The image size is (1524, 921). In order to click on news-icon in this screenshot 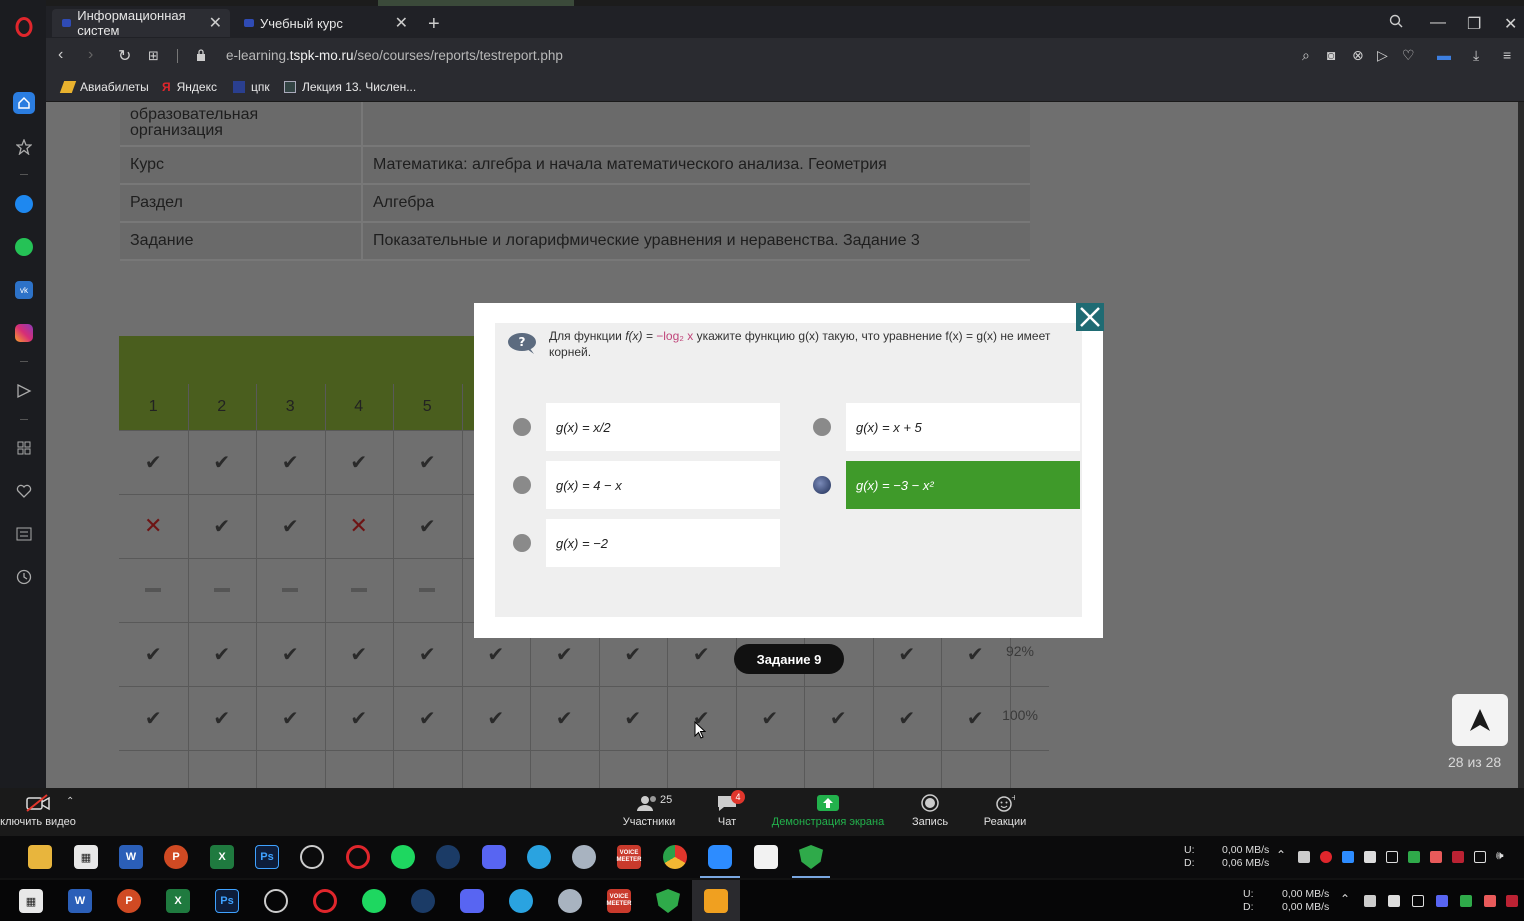, I will do `click(24, 534)`.